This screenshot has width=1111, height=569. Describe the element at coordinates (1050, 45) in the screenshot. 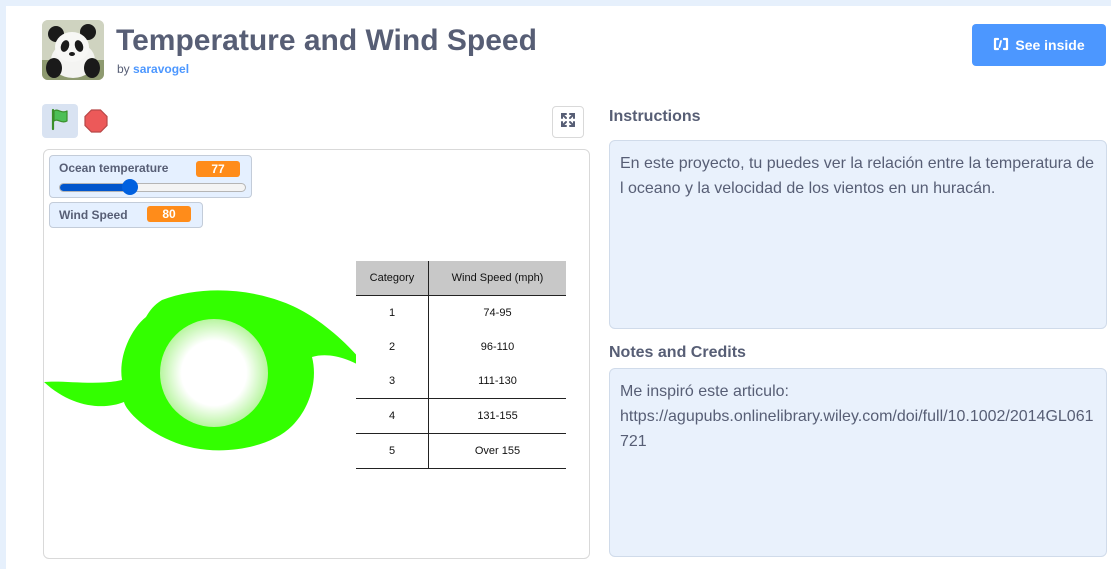

I see `see-inside-label: See inside` at that location.